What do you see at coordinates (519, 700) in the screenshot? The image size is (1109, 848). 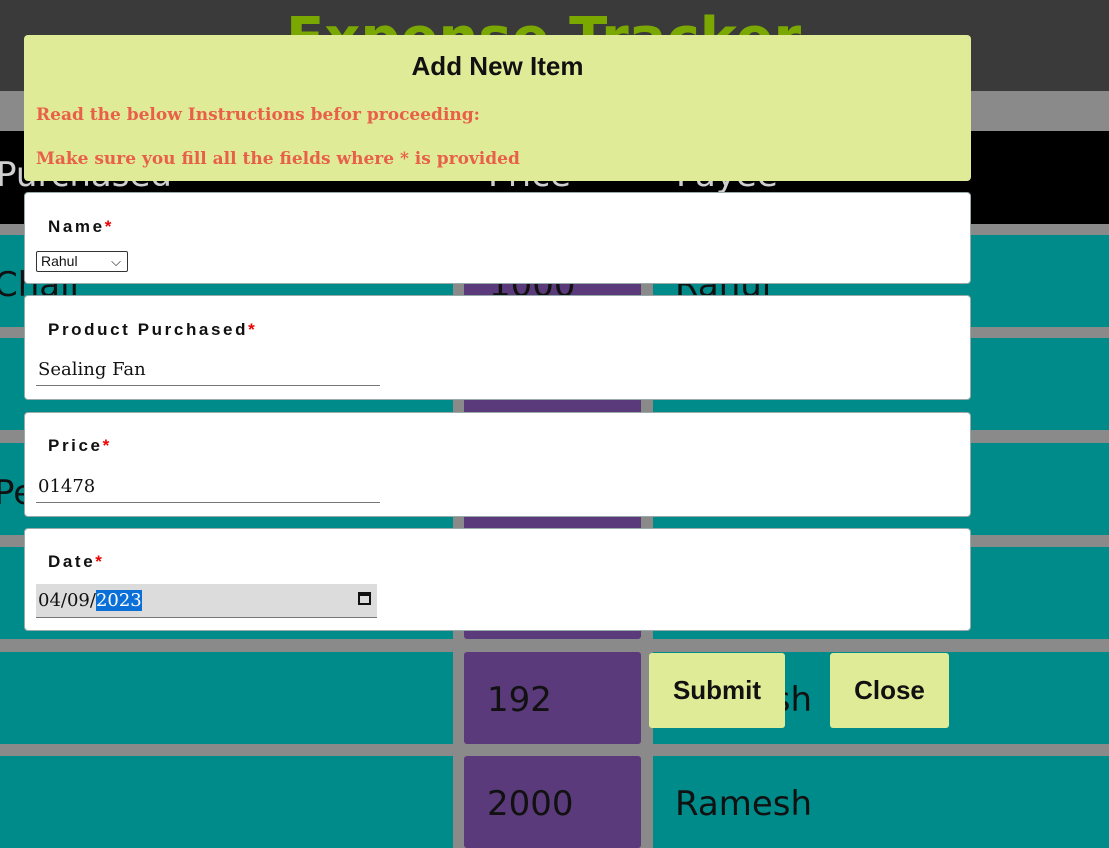 I see `row-price: 192` at bounding box center [519, 700].